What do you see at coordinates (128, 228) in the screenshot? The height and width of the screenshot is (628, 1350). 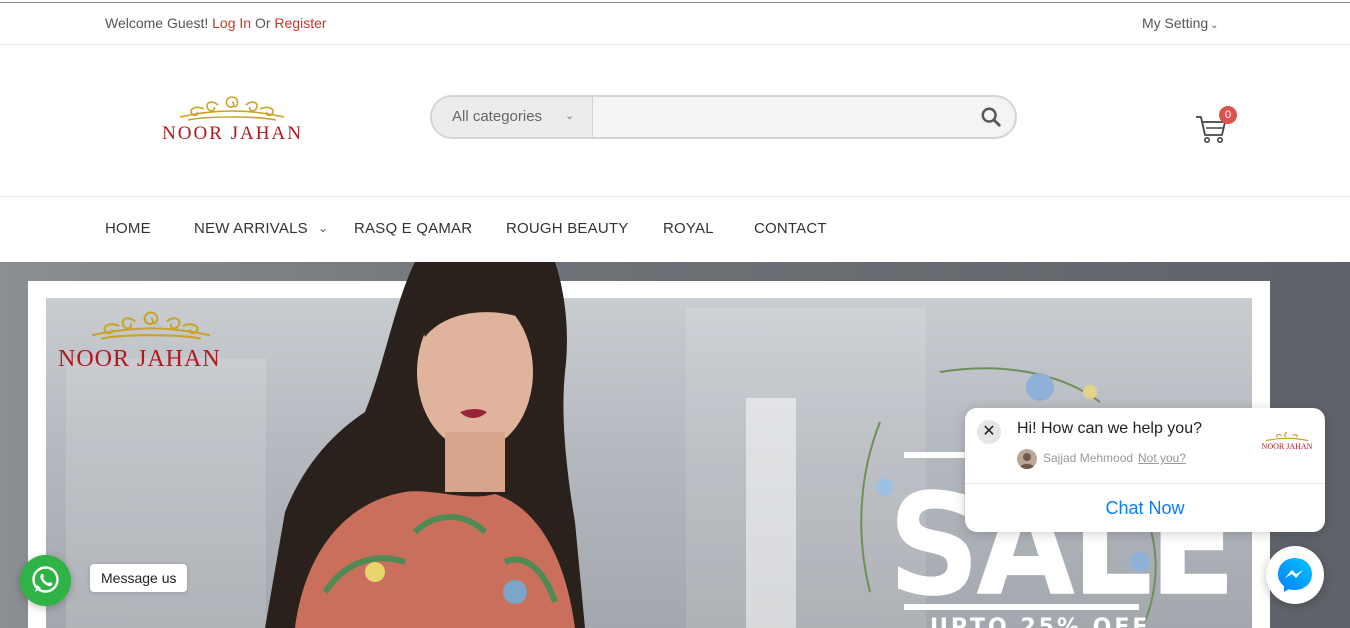 I see `nav-item-home: HOME` at bounding box center [128, 228].